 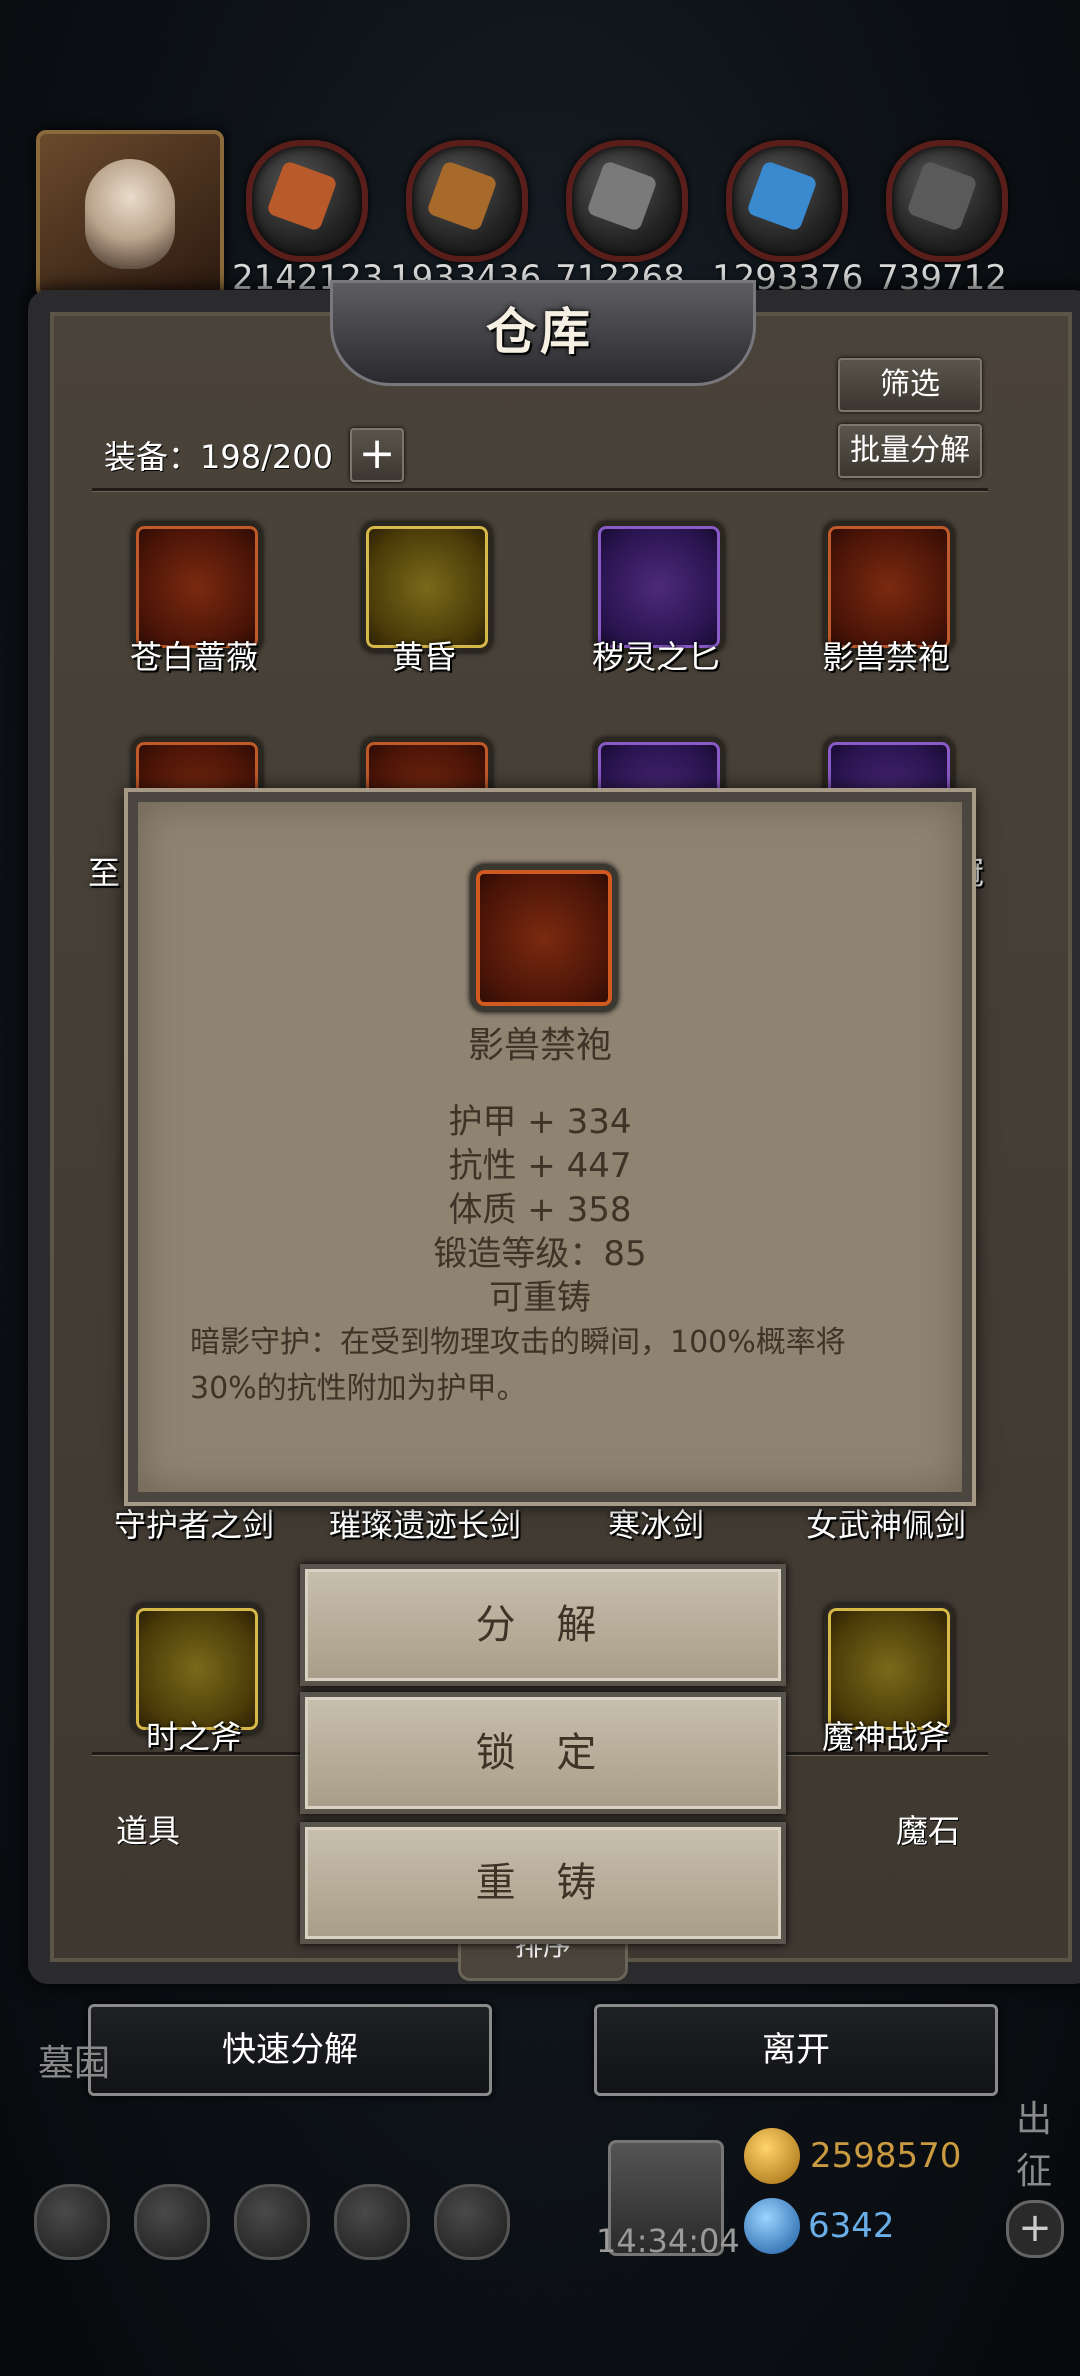 What do you see at coordinates (540, 1254) in the screenshot?
I see `stat-forge-level: 锻造等级：85` at bounding box center [540, 1254].